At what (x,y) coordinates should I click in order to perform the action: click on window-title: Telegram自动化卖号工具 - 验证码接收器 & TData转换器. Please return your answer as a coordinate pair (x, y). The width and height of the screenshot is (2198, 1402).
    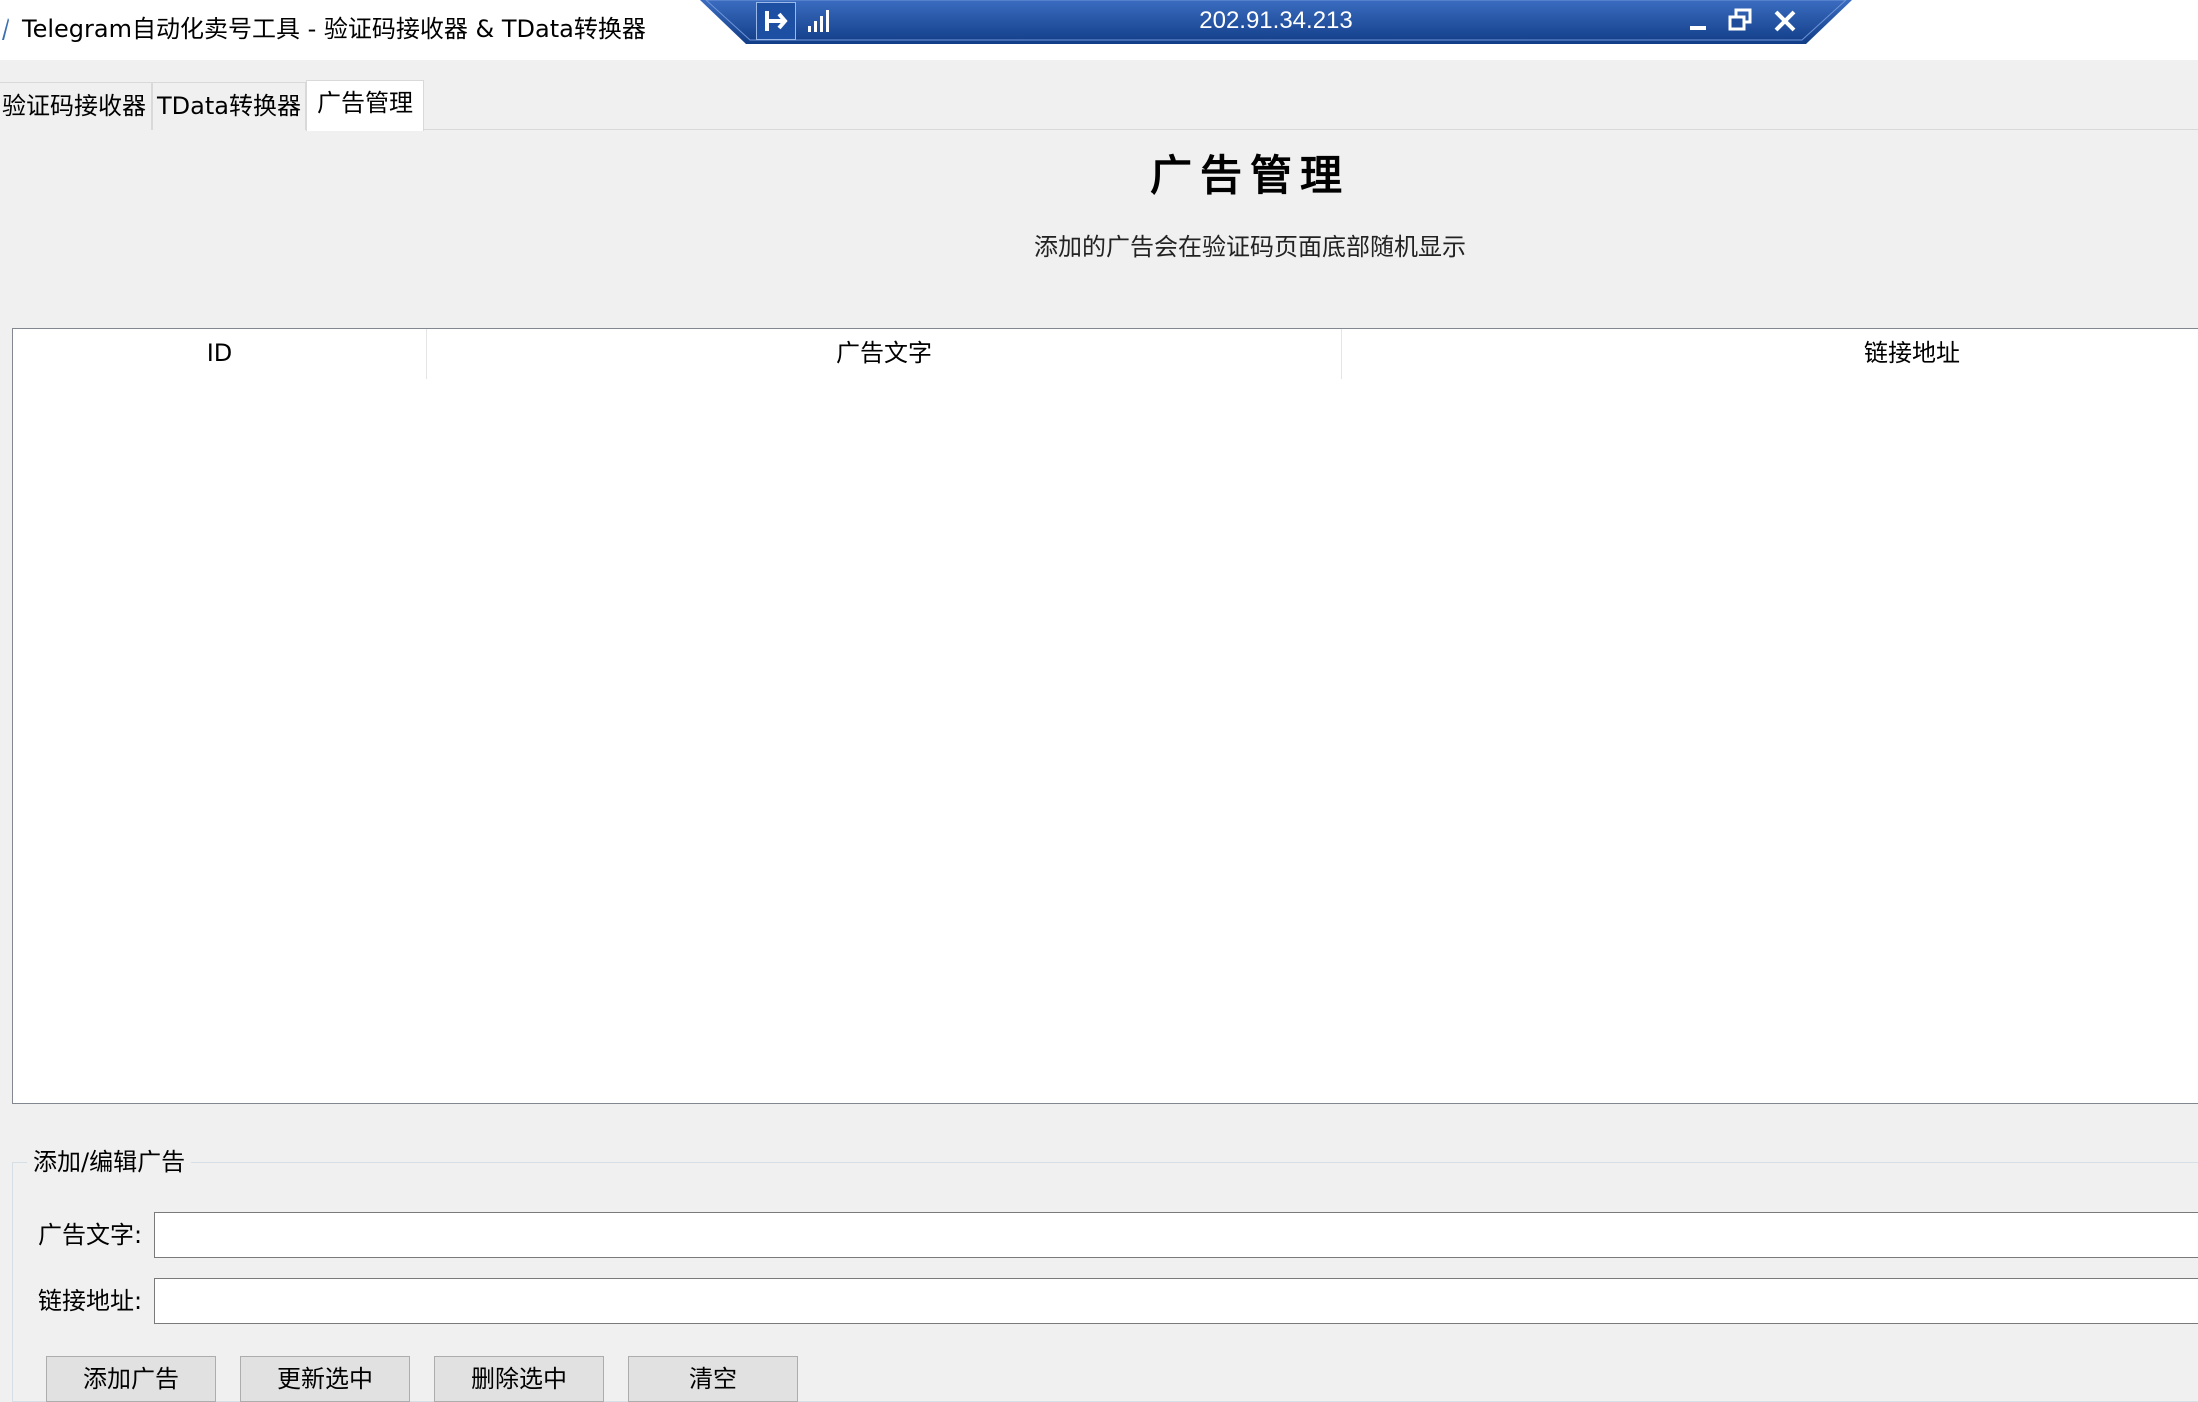
    Looking at the image, I should click on (334, 29).